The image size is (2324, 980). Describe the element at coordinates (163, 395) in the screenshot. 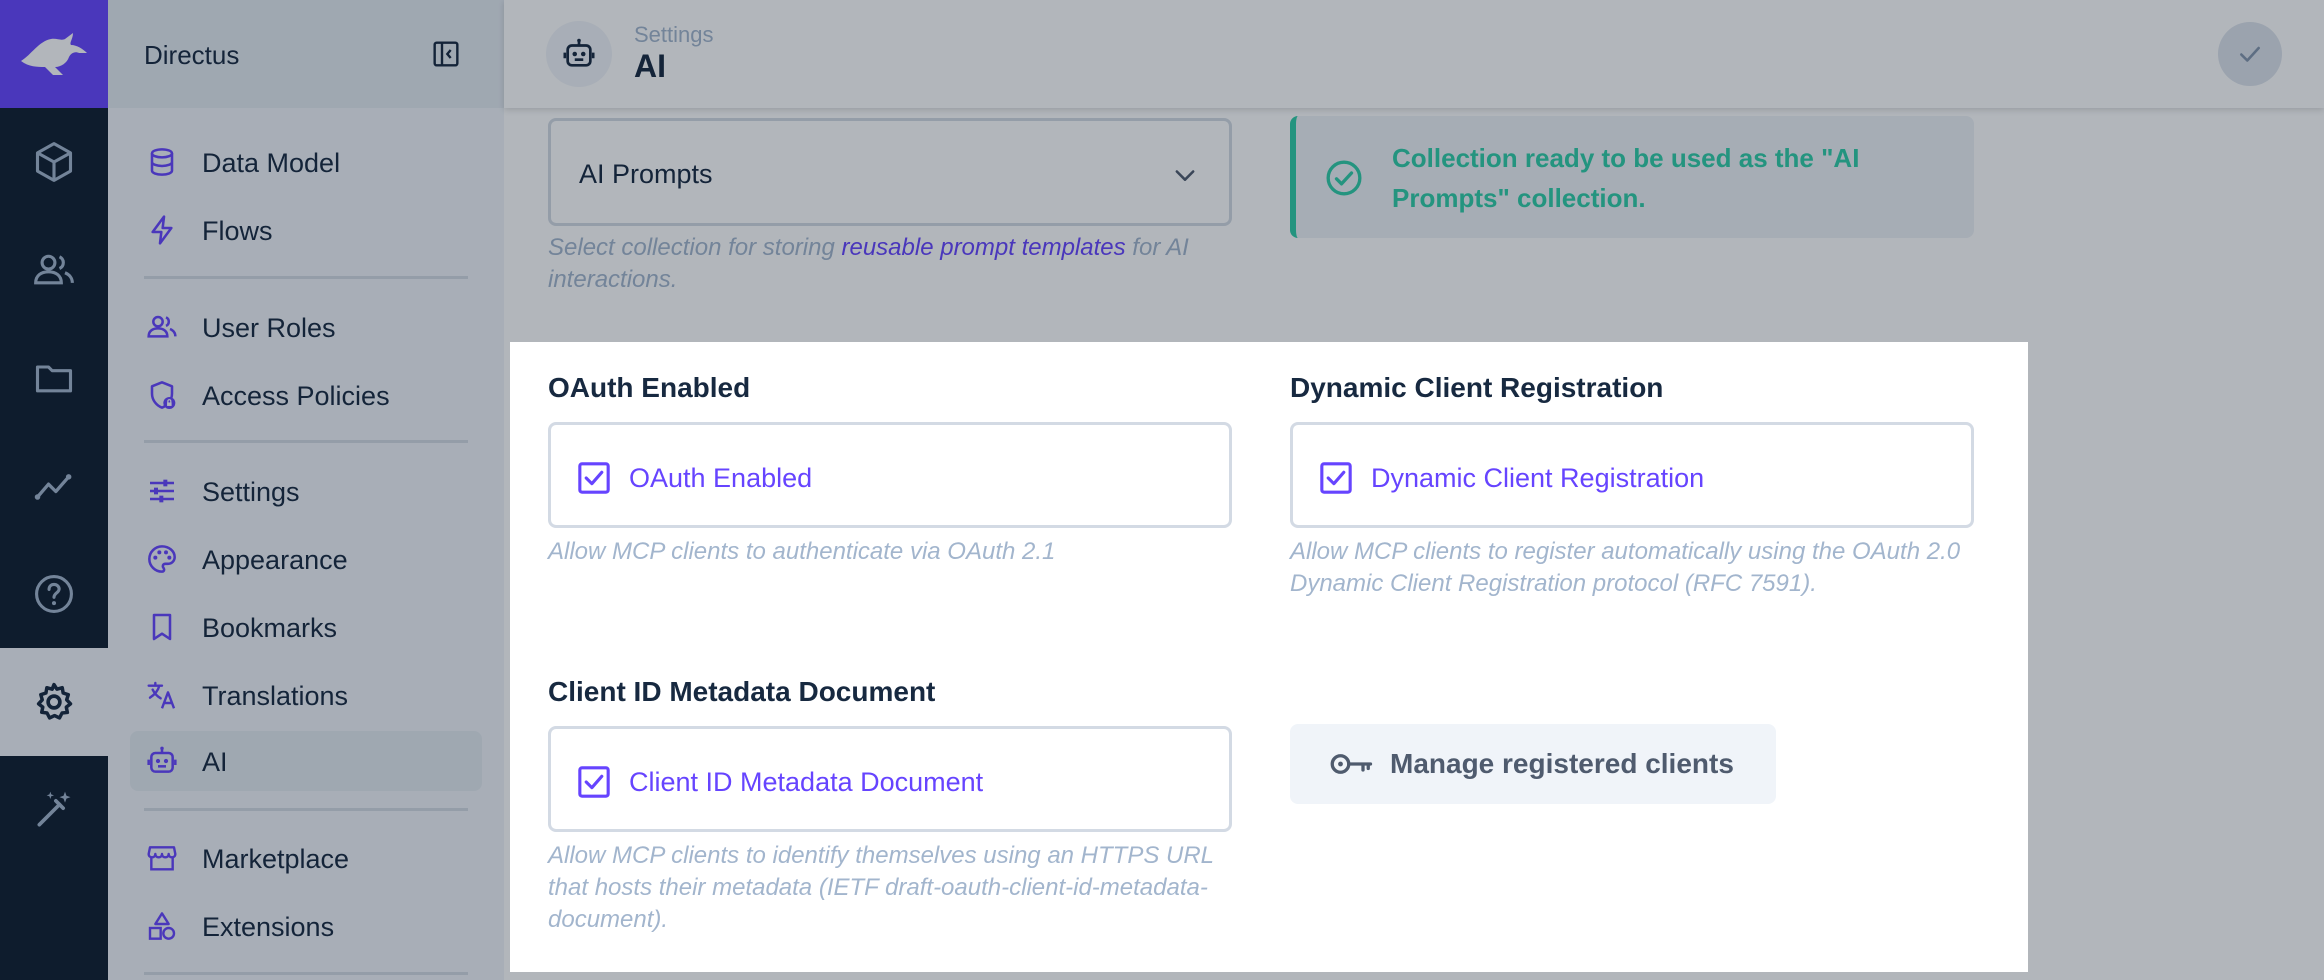

I see `shield-lock-icon` at that location.